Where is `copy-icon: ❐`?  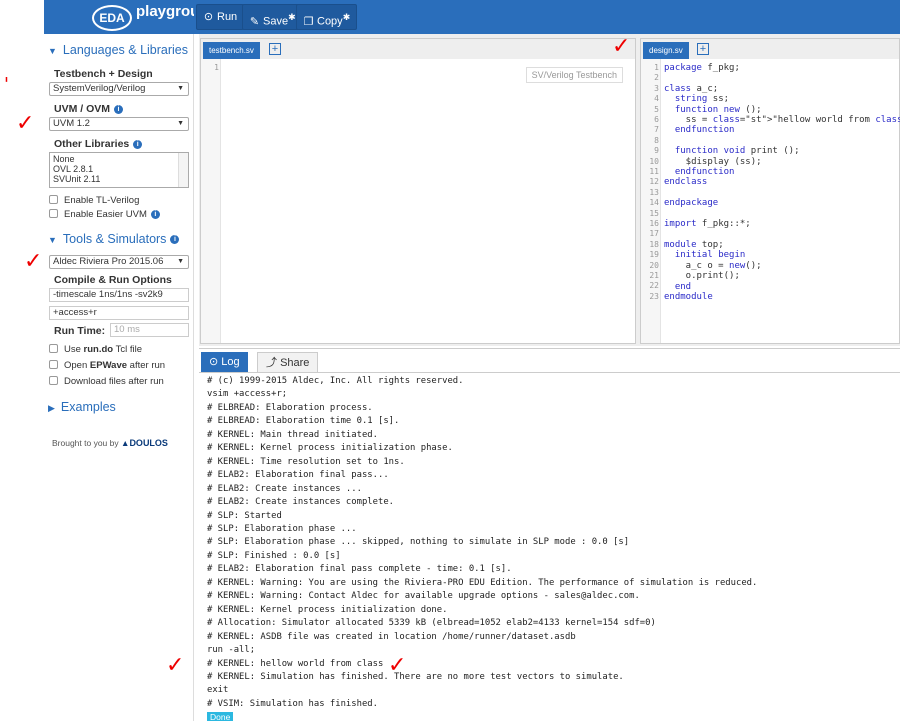 copy-icon: ❐ is located at coordinates (308, 21).